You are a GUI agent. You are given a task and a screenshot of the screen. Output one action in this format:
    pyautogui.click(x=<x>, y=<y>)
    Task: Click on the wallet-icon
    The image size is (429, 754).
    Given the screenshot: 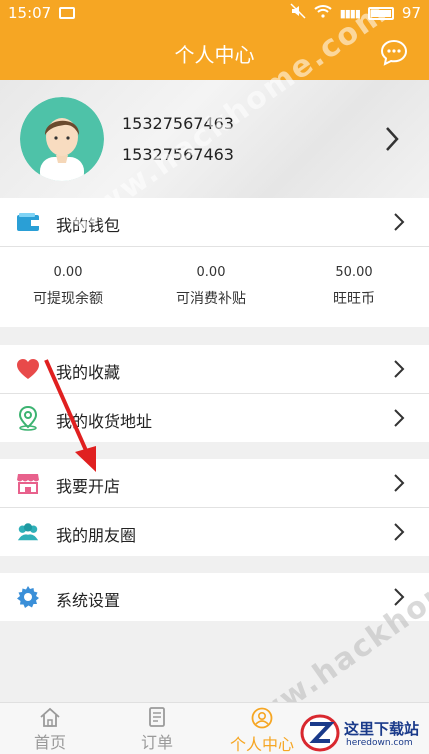 What is the action you would take?
    pyautogui.click(x=28, y=222)
    